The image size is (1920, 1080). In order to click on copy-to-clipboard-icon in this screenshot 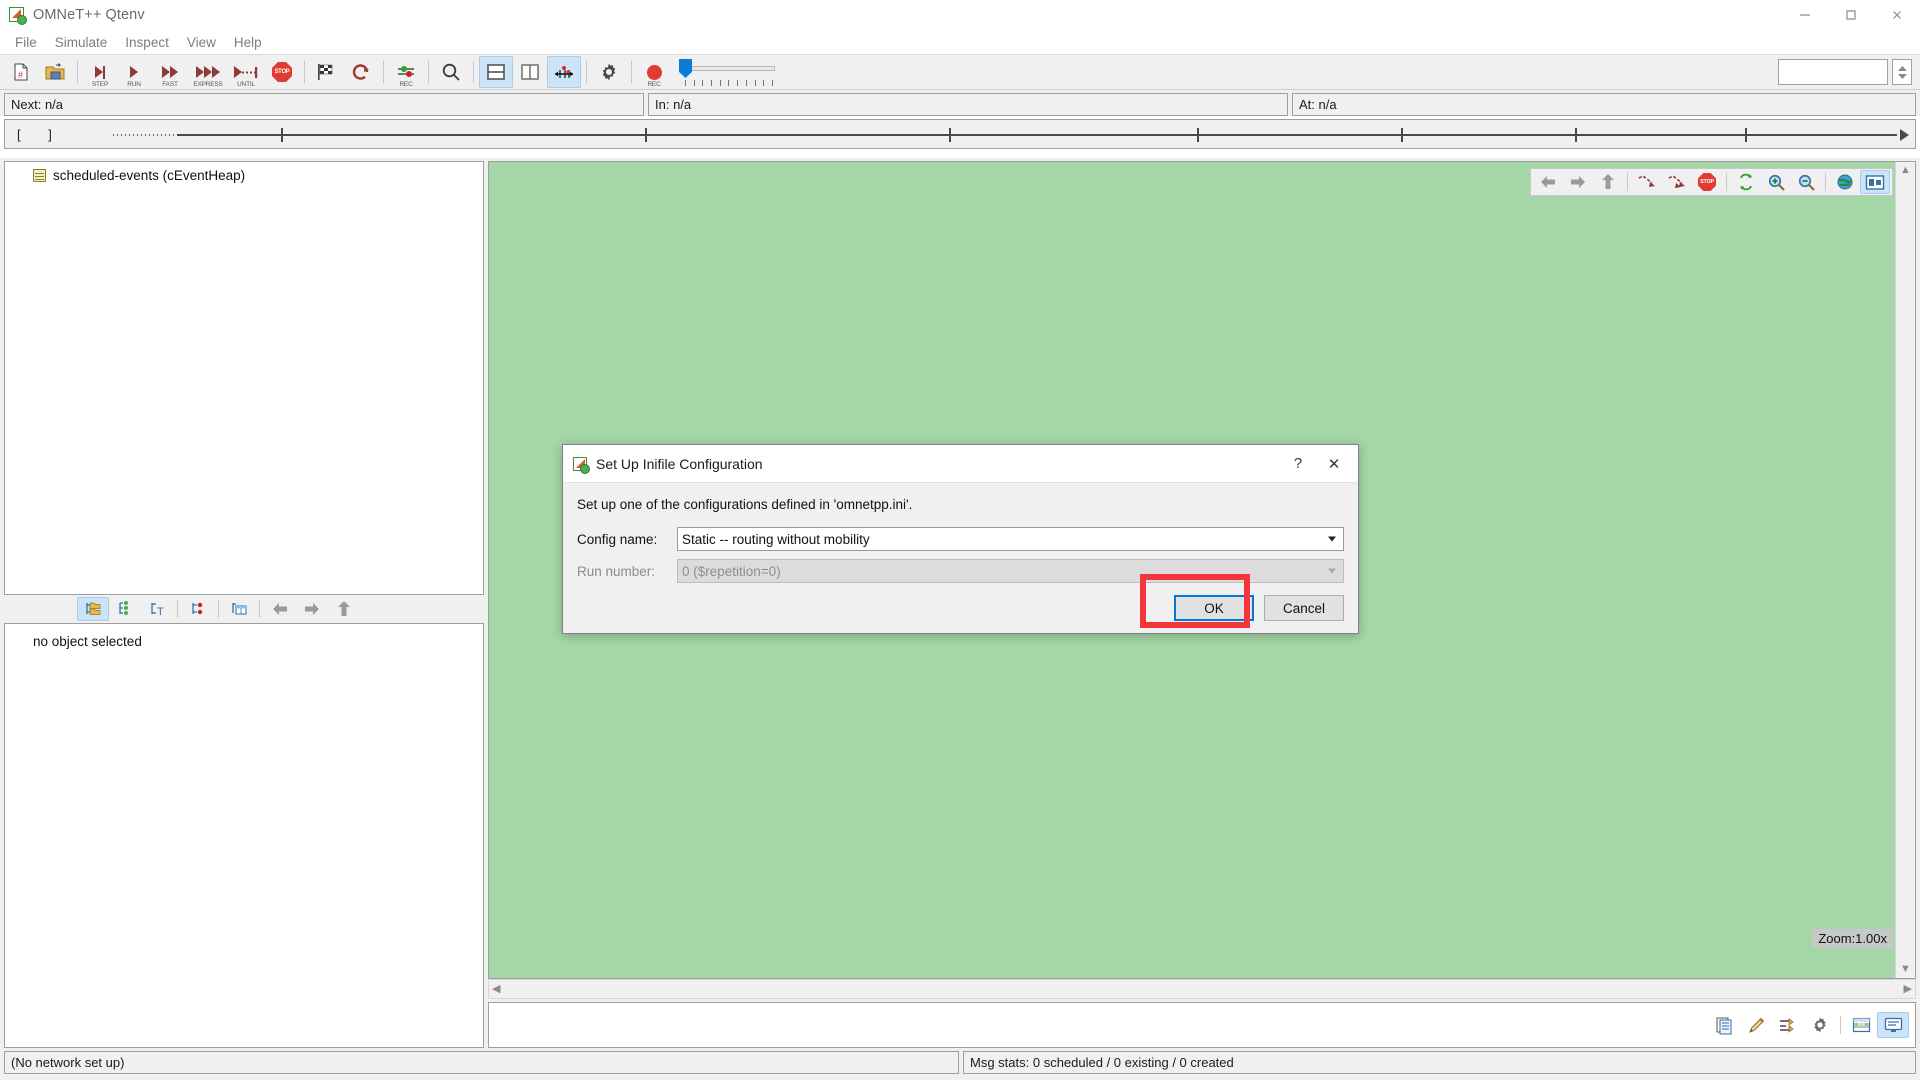, I will do `click(1724, 1025)`.